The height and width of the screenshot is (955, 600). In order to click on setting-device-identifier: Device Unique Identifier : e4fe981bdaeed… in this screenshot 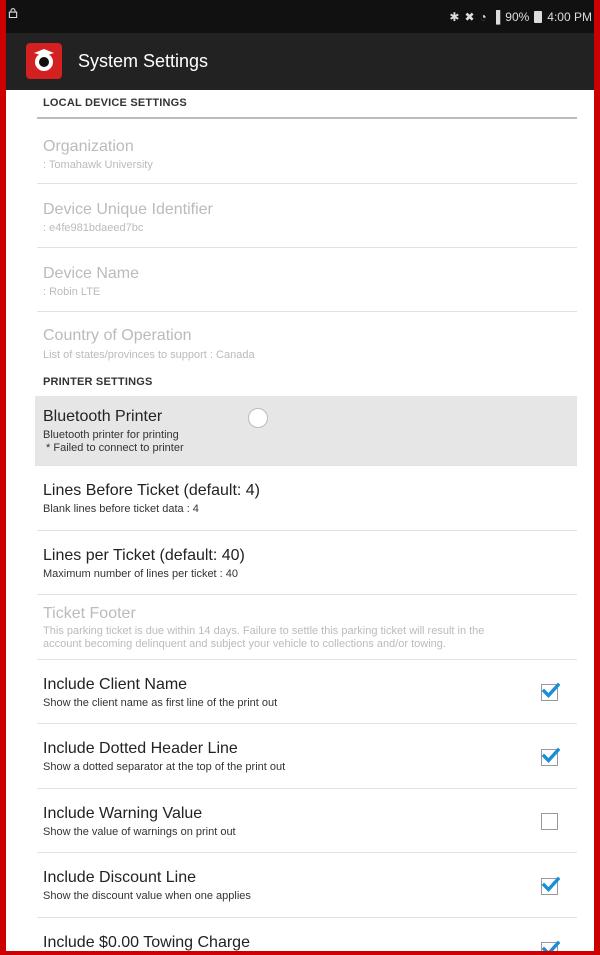, I will do `click(307, 216)`.